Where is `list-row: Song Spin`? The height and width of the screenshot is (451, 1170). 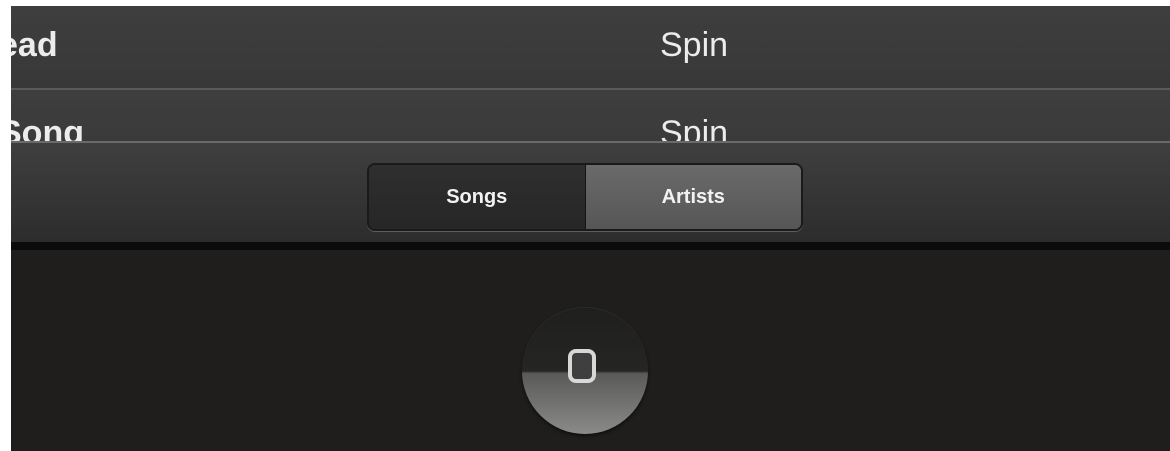 list-row: Song Spin is located at coordinates (590, 118).